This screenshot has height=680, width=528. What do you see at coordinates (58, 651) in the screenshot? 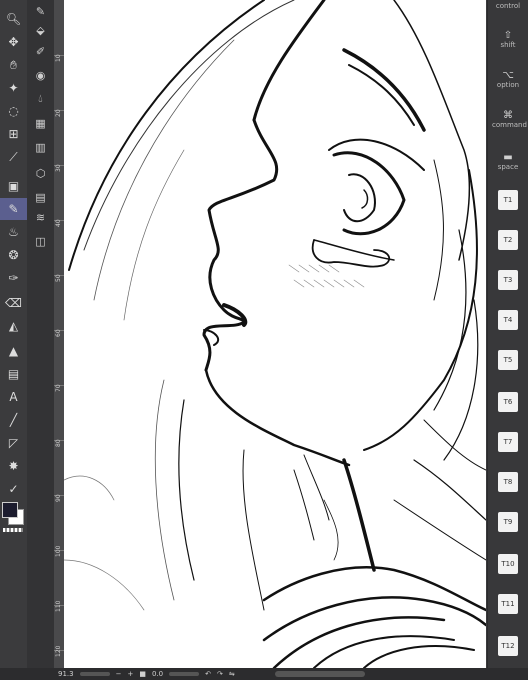
I see `ruler-label: 120` at bounding box center [58, 651].